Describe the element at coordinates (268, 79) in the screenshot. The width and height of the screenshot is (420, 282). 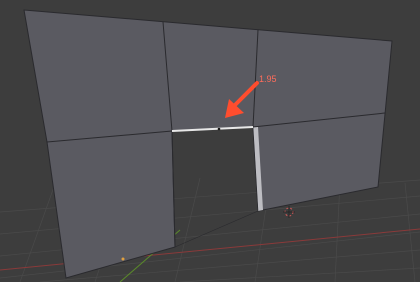
I see `edge-length-label: 1.95` at that location.